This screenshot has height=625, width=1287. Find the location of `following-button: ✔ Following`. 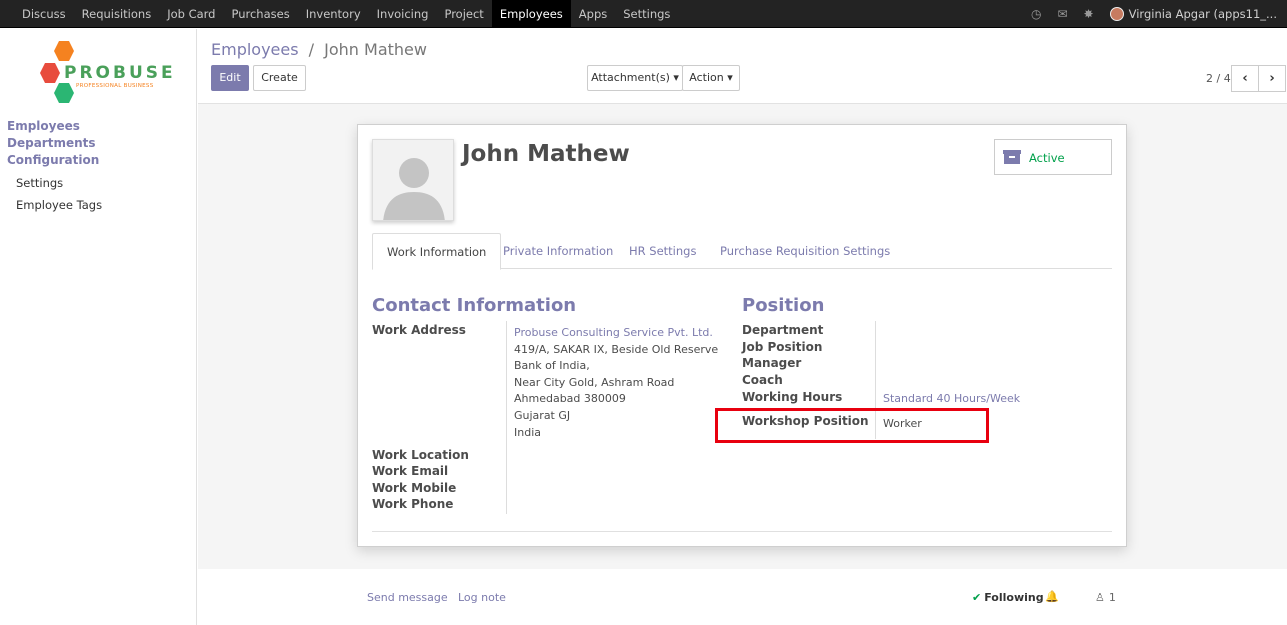

following-button: ✔ Following is located at coordinates (1008, 597).